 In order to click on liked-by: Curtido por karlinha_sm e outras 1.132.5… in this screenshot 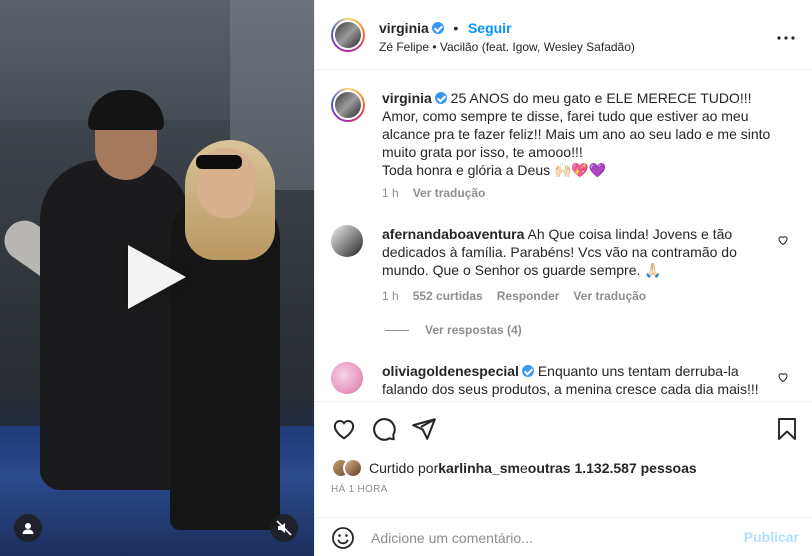, I will do `click(514, 468)`.